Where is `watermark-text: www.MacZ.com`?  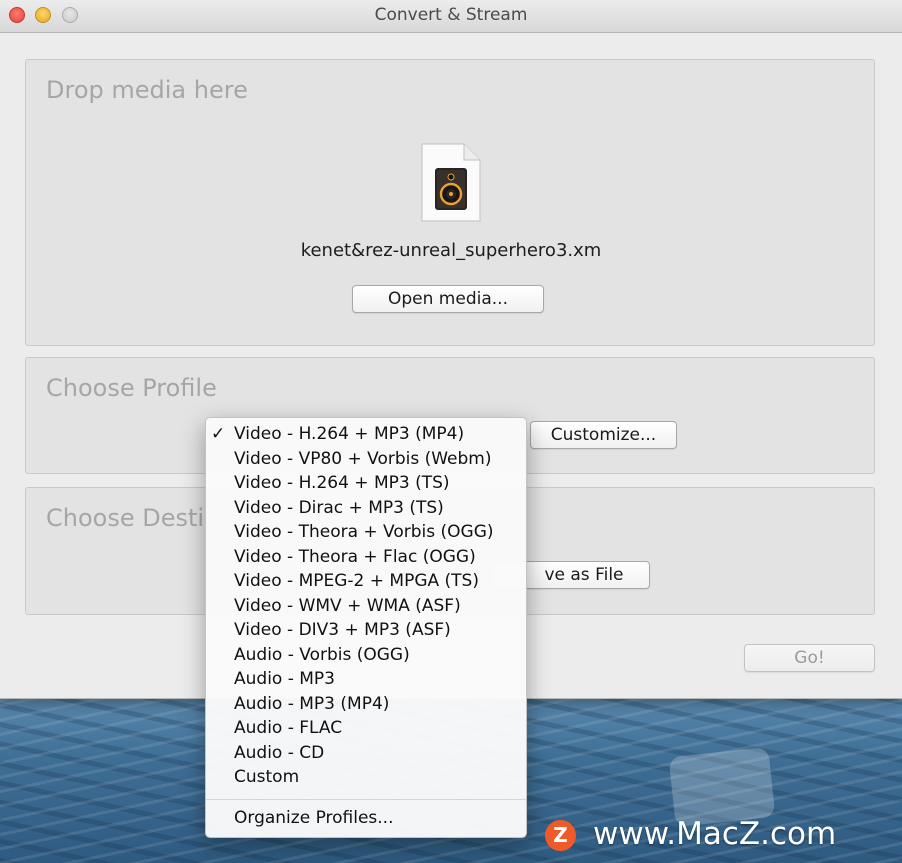
watermark-text: www.MacZ.com is located at coordinates (715, 834).